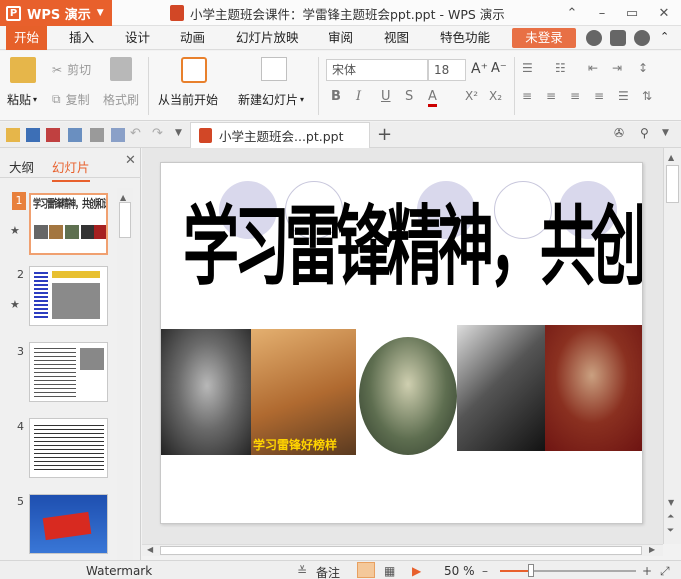  What do you see at coordinates (27, 38) in the screenshot?
I see `tab-home: 开始` at bounding box center [27, 38].